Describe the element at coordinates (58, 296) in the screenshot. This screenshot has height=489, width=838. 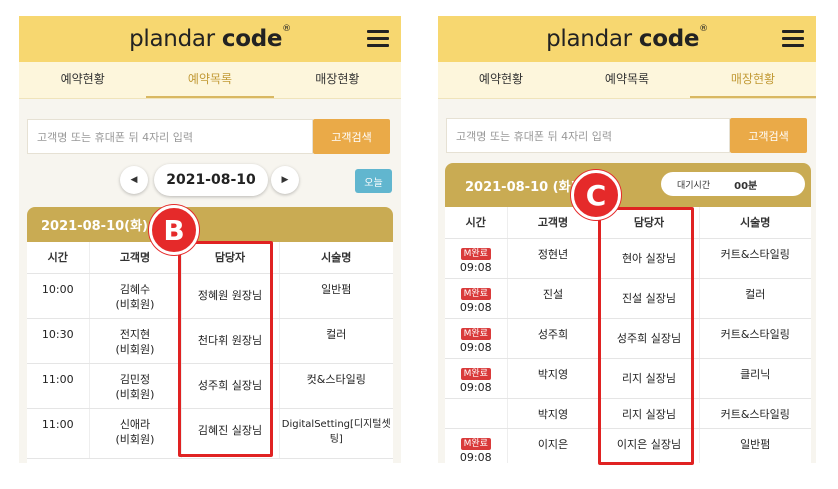
I see `row-time: 10:00` at that location.